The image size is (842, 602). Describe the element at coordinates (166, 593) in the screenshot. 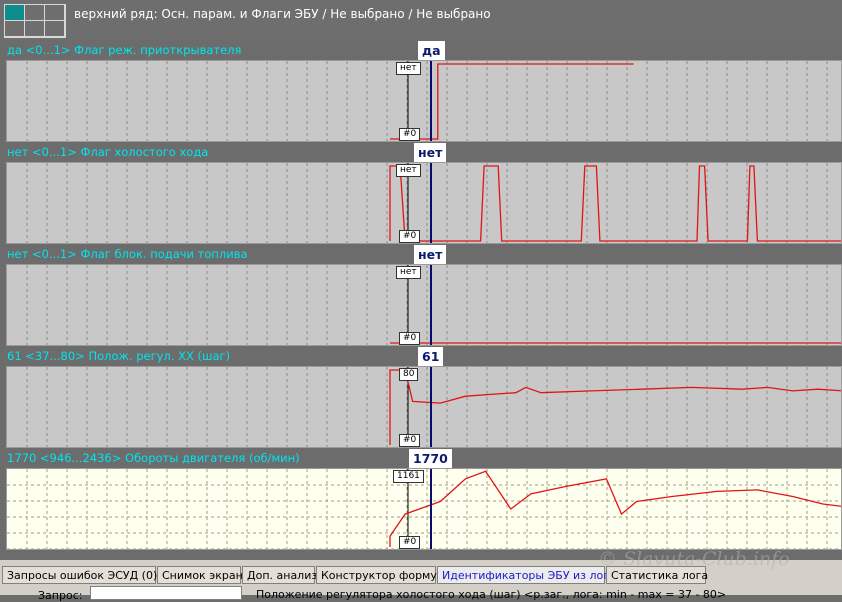

I see `query-input` at that location.